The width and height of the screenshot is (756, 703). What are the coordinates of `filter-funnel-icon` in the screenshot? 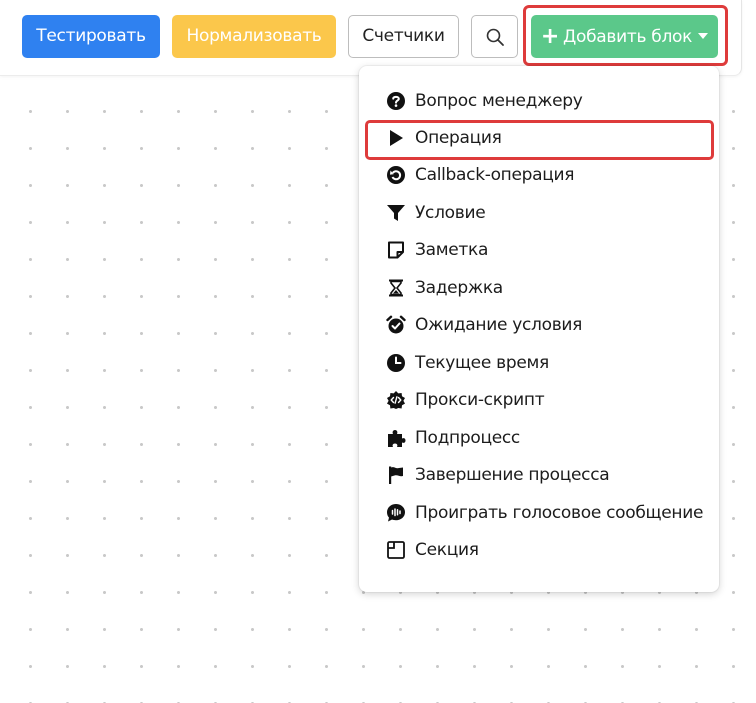 It's located at (396, 213).